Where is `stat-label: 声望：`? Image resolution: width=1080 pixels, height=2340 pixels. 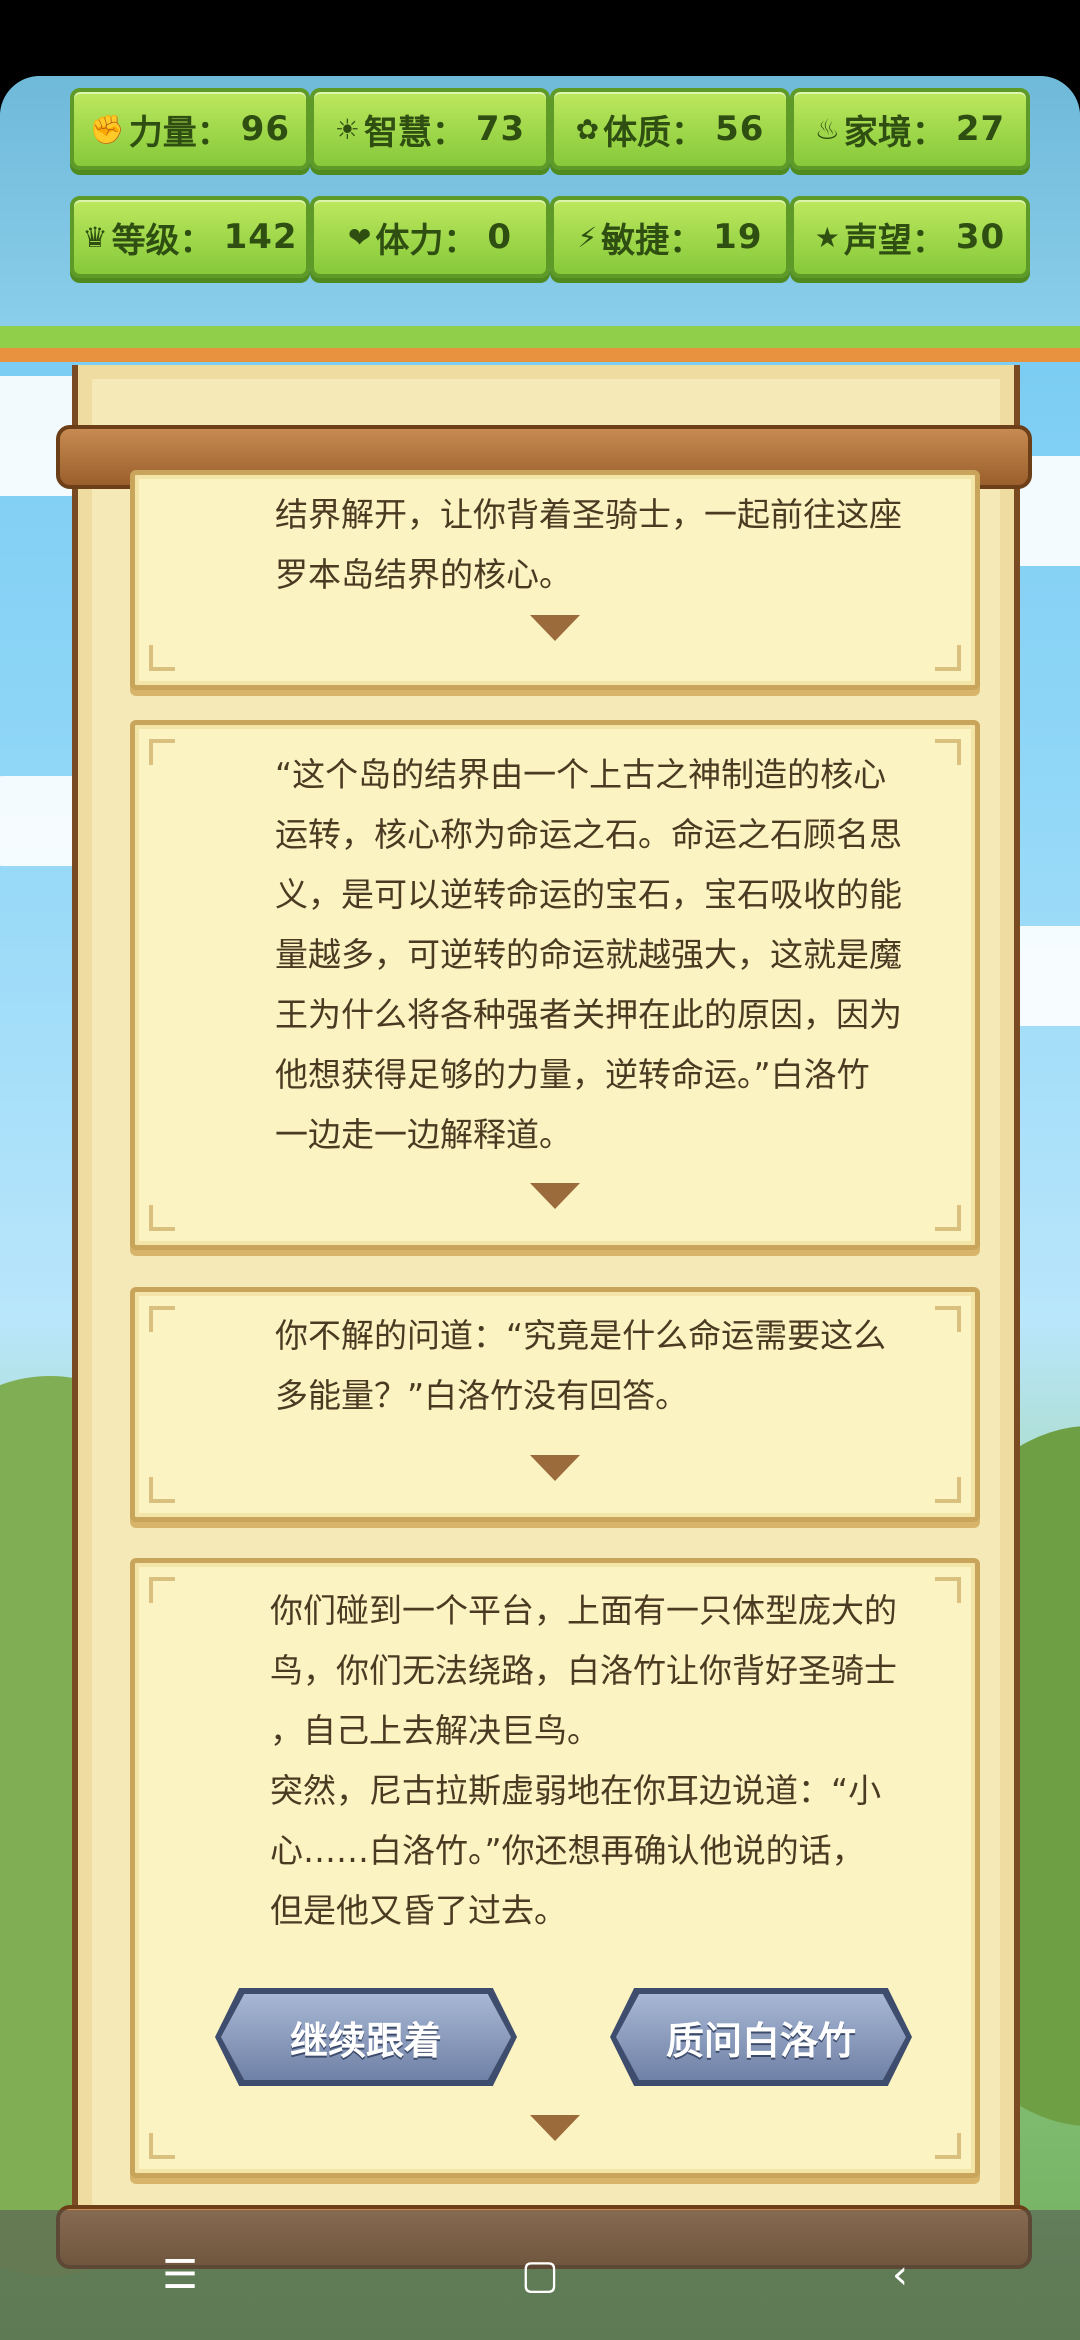
stat-label: 声望： is located at coordinates (894, 240).